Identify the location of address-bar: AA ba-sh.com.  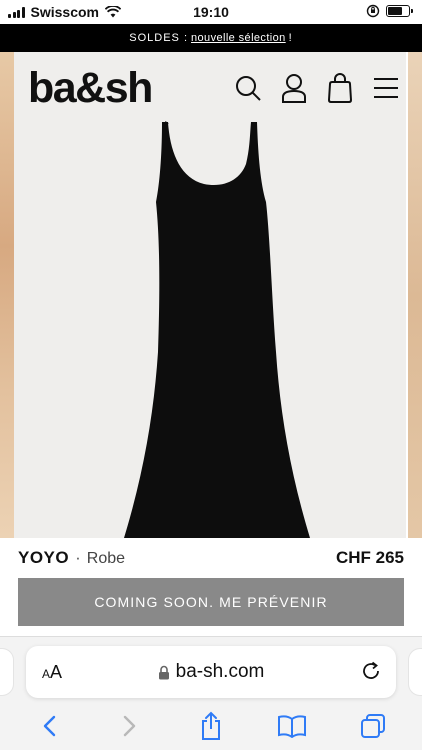
(211, 672).